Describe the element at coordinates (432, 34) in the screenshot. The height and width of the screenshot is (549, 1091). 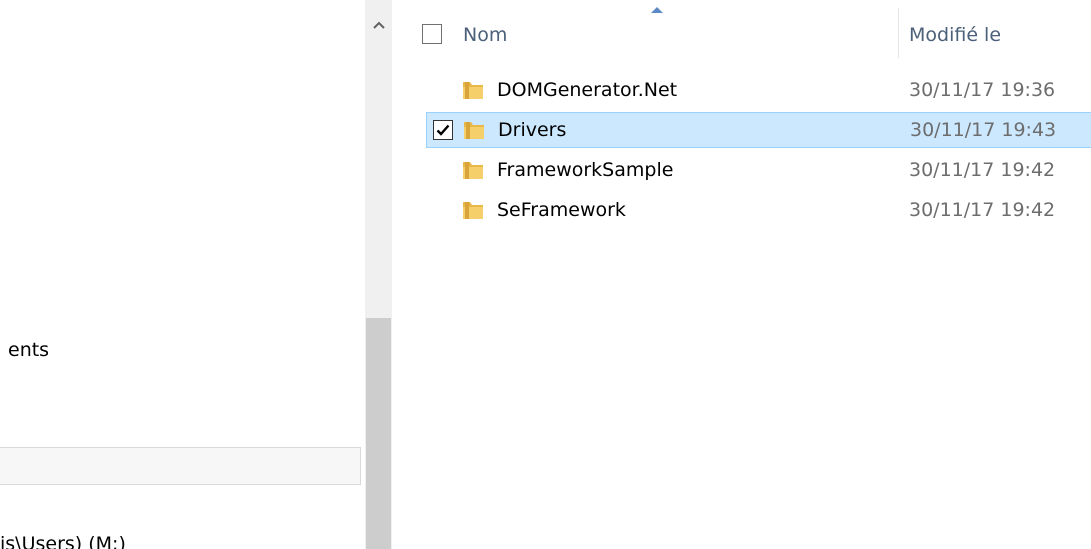
I see `select-all-checkbox` at that location.